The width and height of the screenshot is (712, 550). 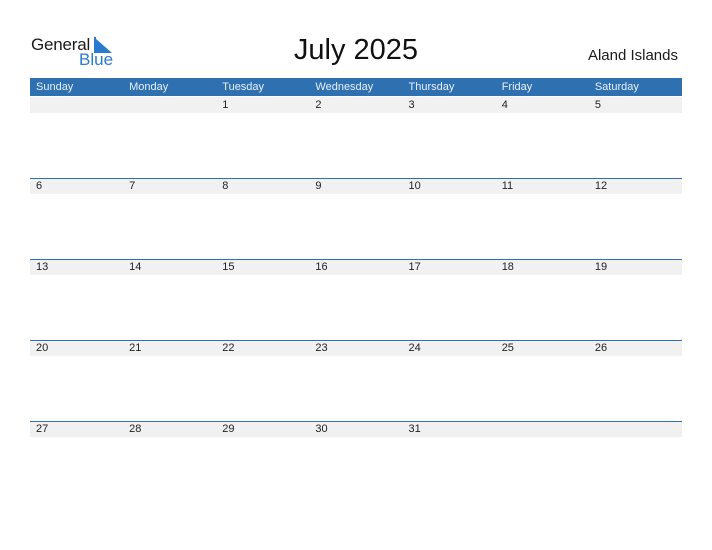 What do you see at coordinates (635, 218) in the screenshot?
I see `day-cell: 12` at bounding box center [635, 218].